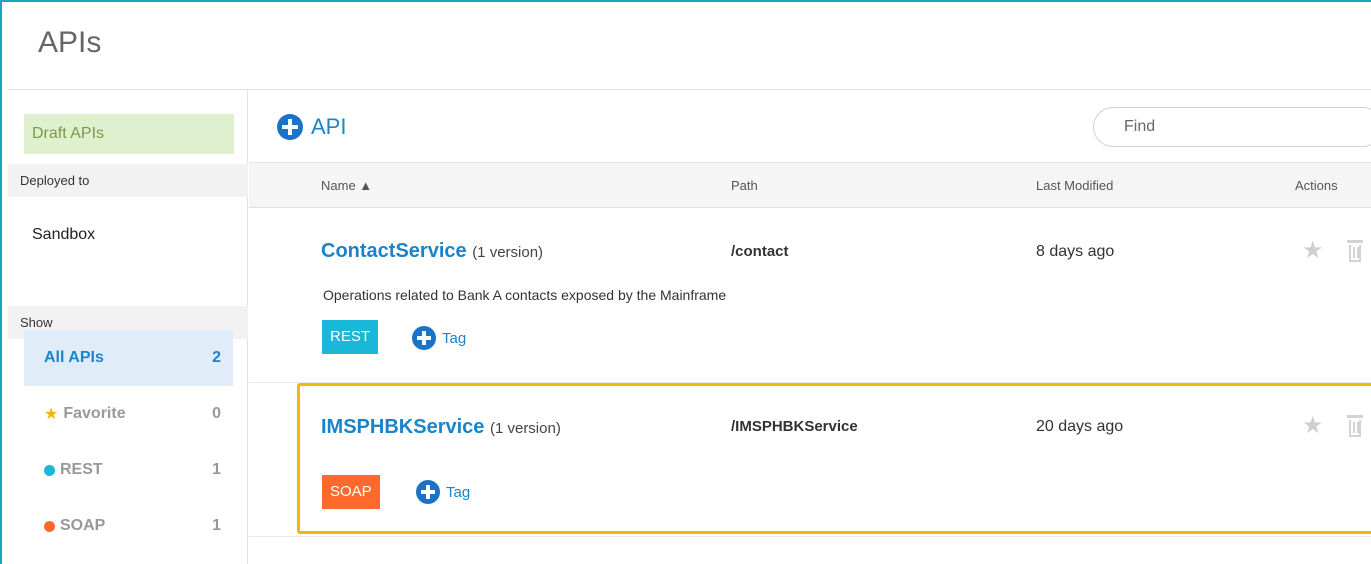 This screenshot has height=564, width=1371. I want to click on column-path-header: Path, so click(744, 185).